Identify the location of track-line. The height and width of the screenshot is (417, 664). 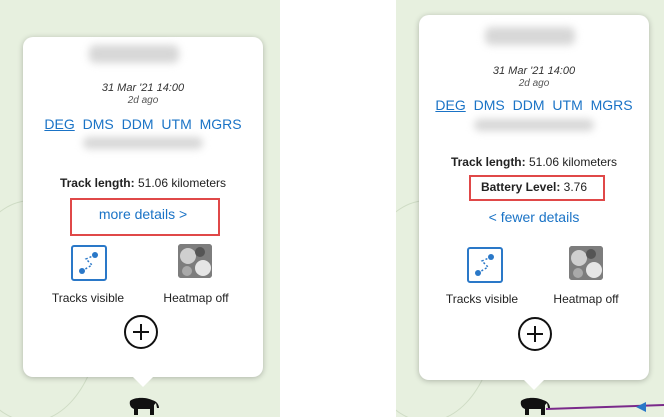
(605, 407).